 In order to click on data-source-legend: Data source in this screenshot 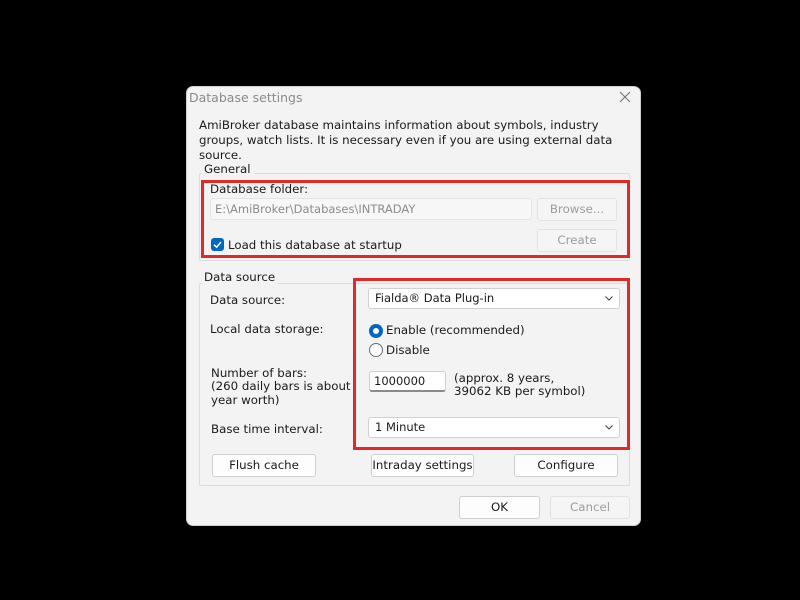, I will do `click(240, 277)`.